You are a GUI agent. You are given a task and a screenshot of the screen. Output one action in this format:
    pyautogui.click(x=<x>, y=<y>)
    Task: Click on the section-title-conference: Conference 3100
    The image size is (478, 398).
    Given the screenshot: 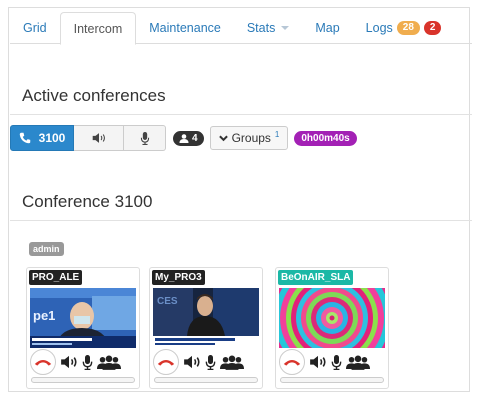 What is the action you would take?
    pyautogui.click(x=87, y=201)
    